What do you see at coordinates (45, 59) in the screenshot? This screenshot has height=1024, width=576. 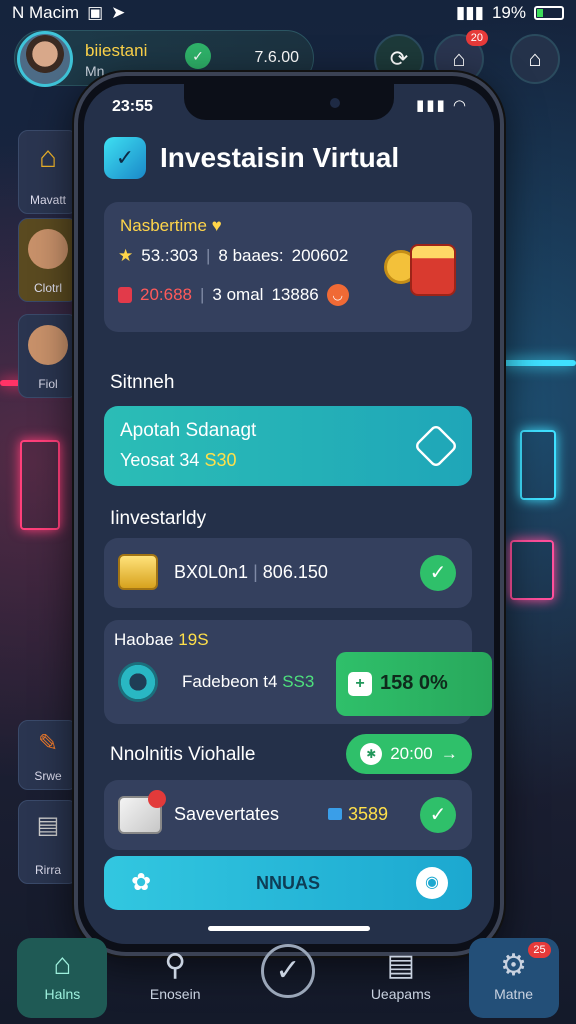 I see `avatar` at bounding box center [45, 59].